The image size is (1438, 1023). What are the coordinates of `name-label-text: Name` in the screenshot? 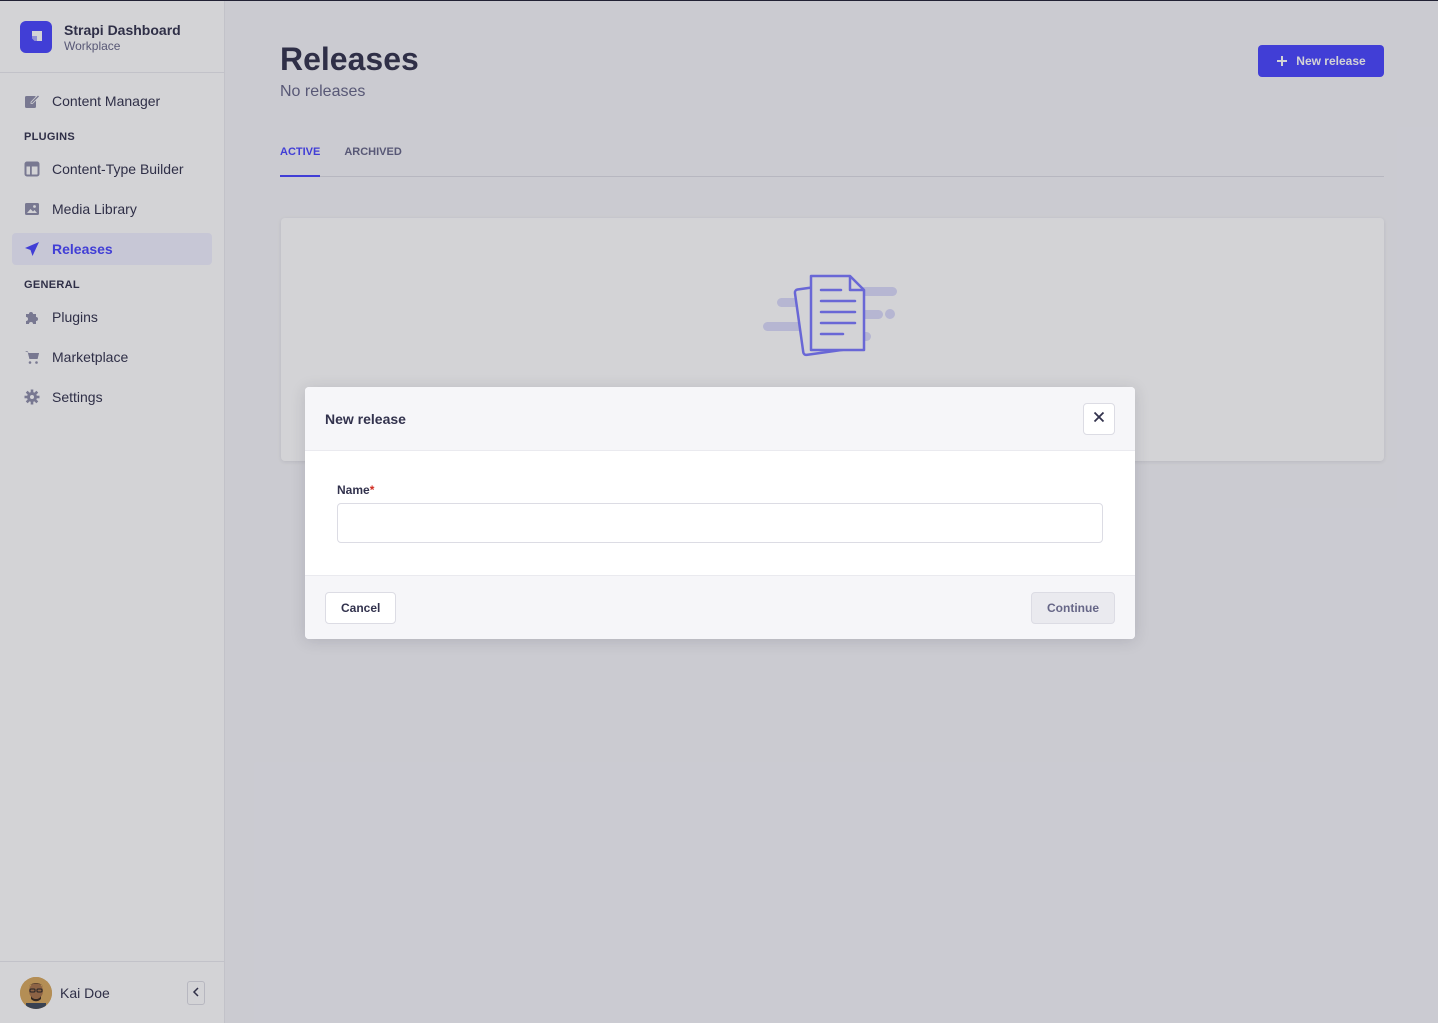 It's located at (353, 490).